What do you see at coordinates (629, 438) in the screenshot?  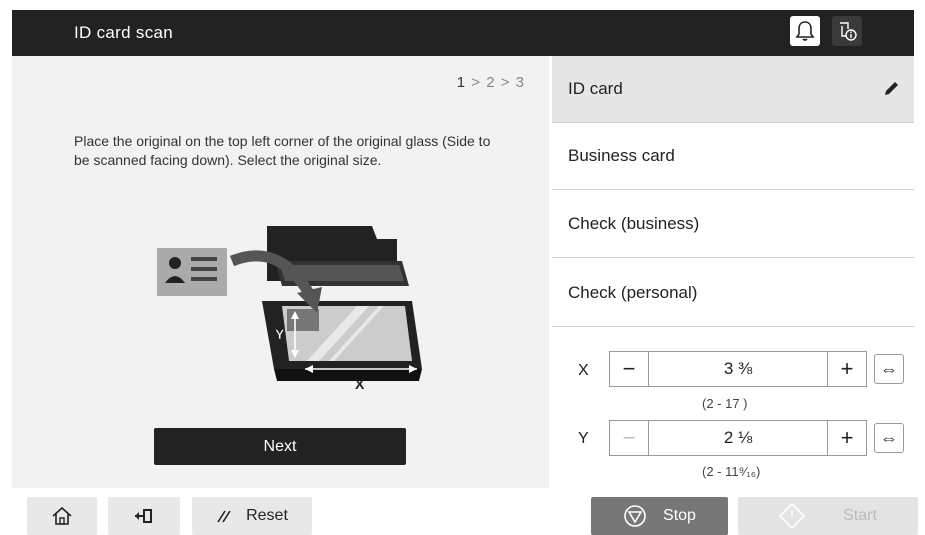 I see `y-decrease-button: −` at bounding box center [629, 438].